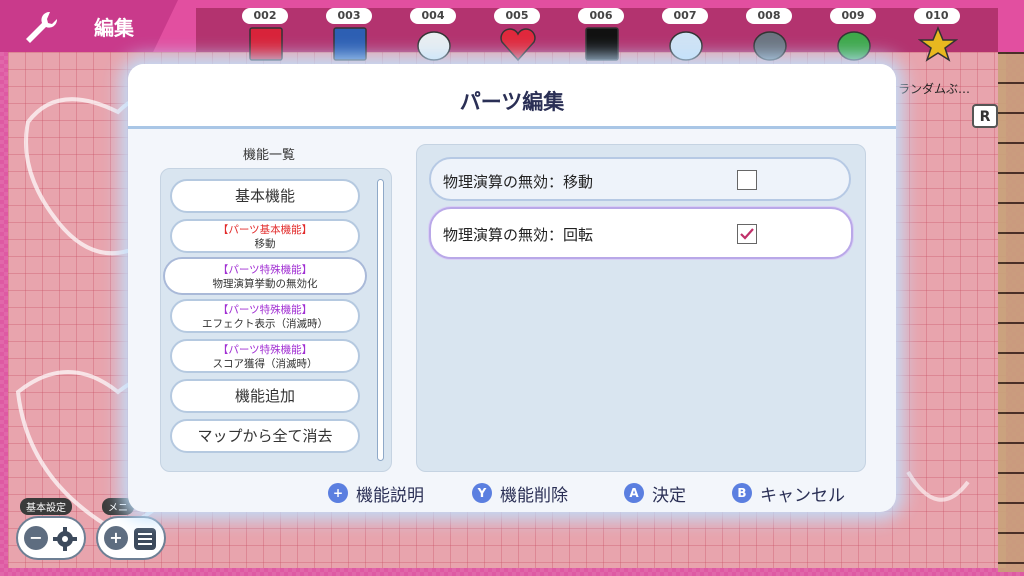  I want to click on list-item-label: 物理演算挙動の無効化, so click(265, 284).